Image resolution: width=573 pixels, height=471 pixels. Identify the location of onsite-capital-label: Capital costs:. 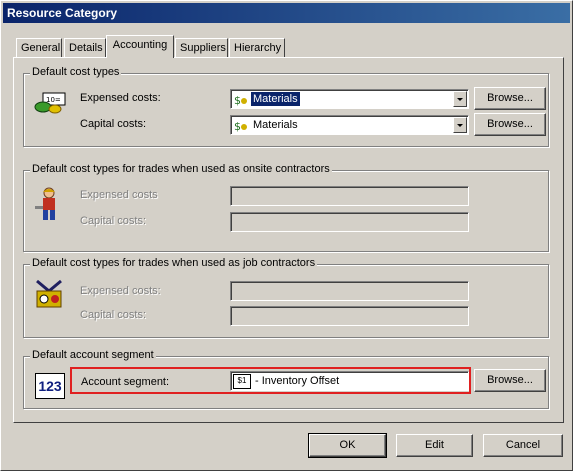
(113, 221).